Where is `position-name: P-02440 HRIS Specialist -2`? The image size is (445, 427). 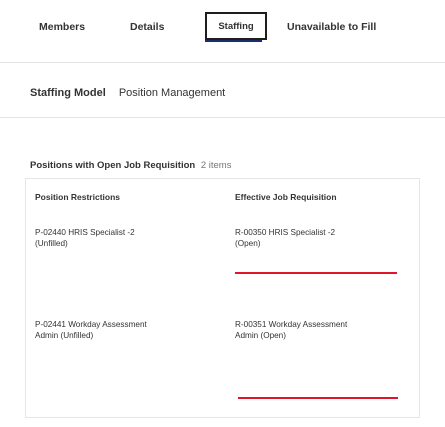 position-name: P-02440 HRIS Specialist -2 is located at coordinates (85, 232).